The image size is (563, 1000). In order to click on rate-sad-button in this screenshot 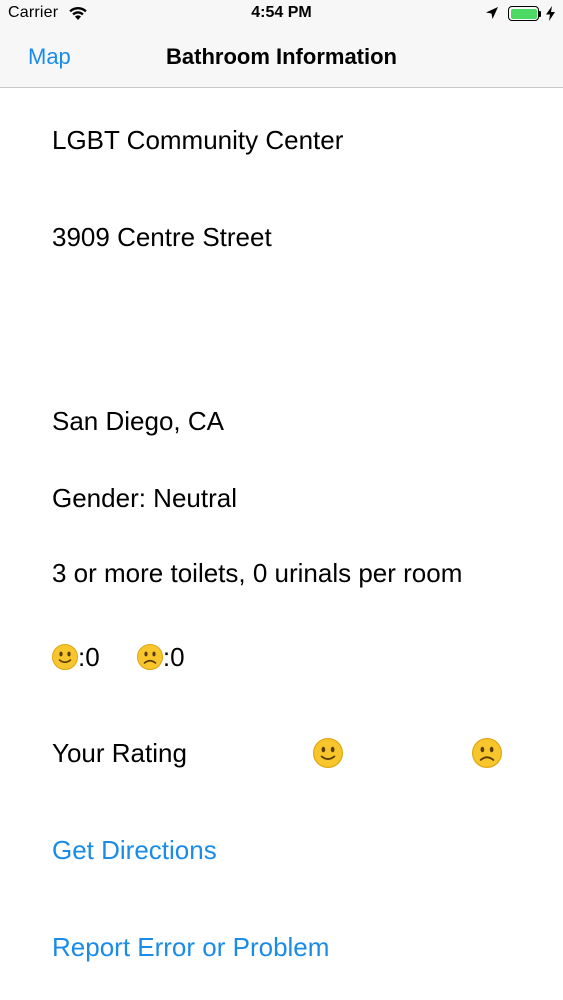, I will do `click(487, 755)`.